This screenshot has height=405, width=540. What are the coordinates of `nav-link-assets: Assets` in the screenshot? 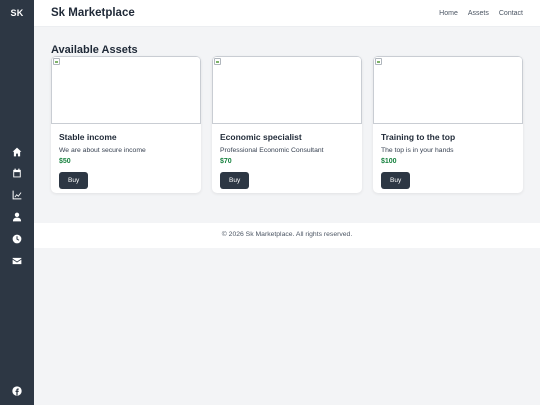 It's located at (478, 13).